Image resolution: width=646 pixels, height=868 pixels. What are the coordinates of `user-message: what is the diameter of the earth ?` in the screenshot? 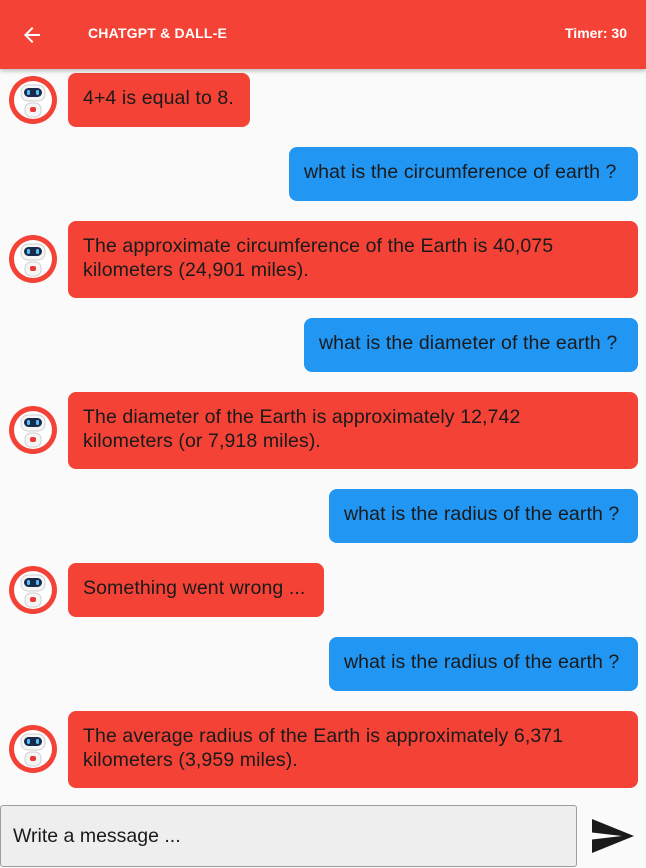 It's located at (323, 344).